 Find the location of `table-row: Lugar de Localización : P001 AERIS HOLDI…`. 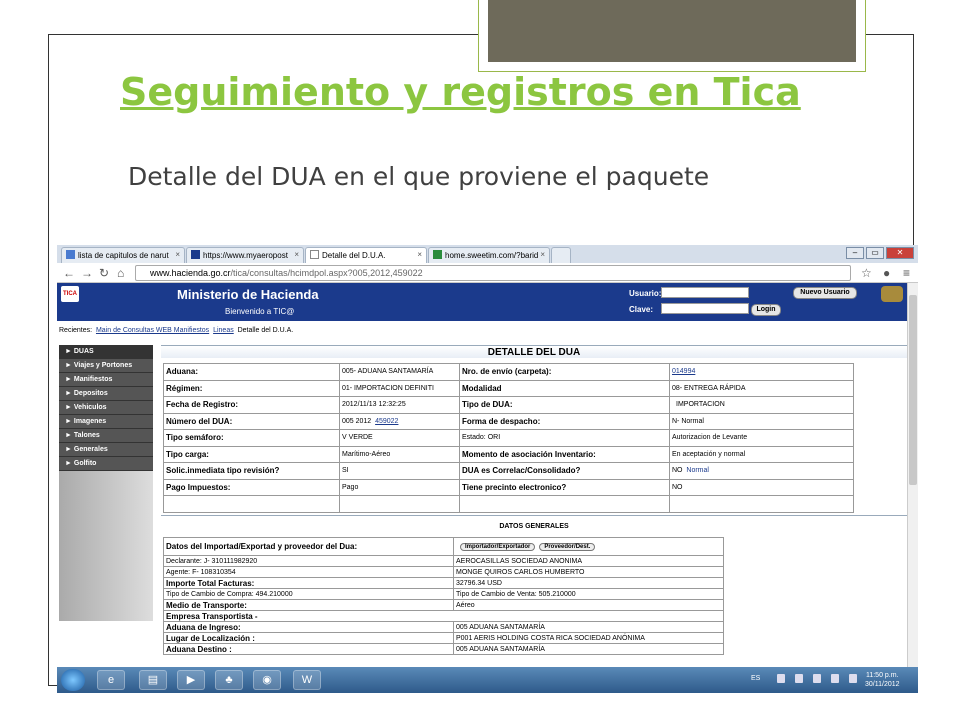

table-row: Lugar de Localización : P001 AERIS HOLDI… is located at coordinates (443, 638).